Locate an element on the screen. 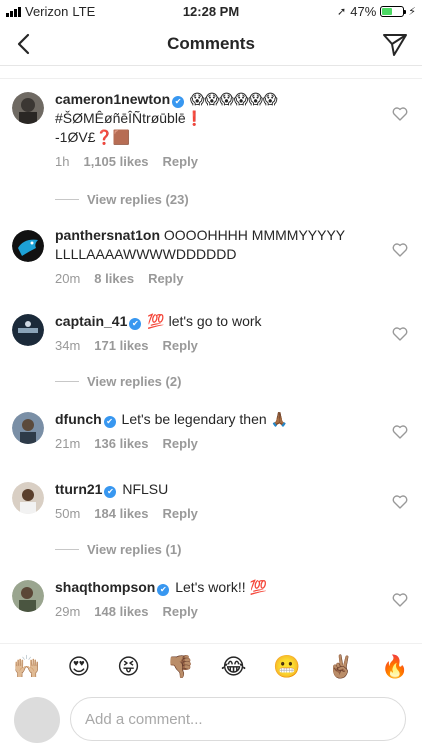 The width and height of the screenshot is (422, 750). comment-text: Let's be legendary then 🙏🏾 is located at coordinates (204, 419).